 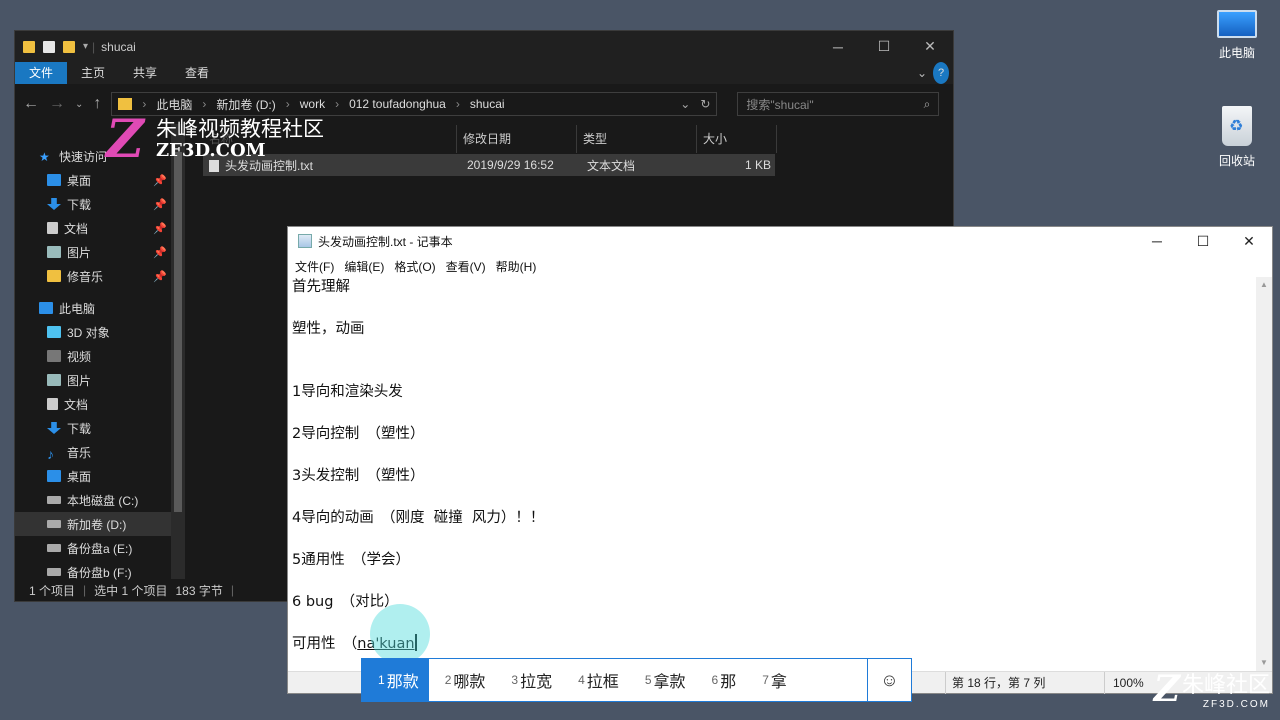 I want to click on quick-access-dropdown-icon: ▾, so click(x=85, y=46).